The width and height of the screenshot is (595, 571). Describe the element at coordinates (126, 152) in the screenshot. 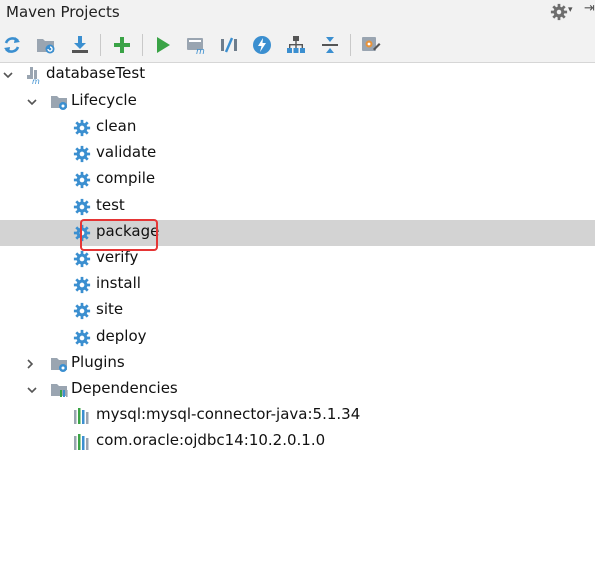

I see `goal-label: validate` at that location.